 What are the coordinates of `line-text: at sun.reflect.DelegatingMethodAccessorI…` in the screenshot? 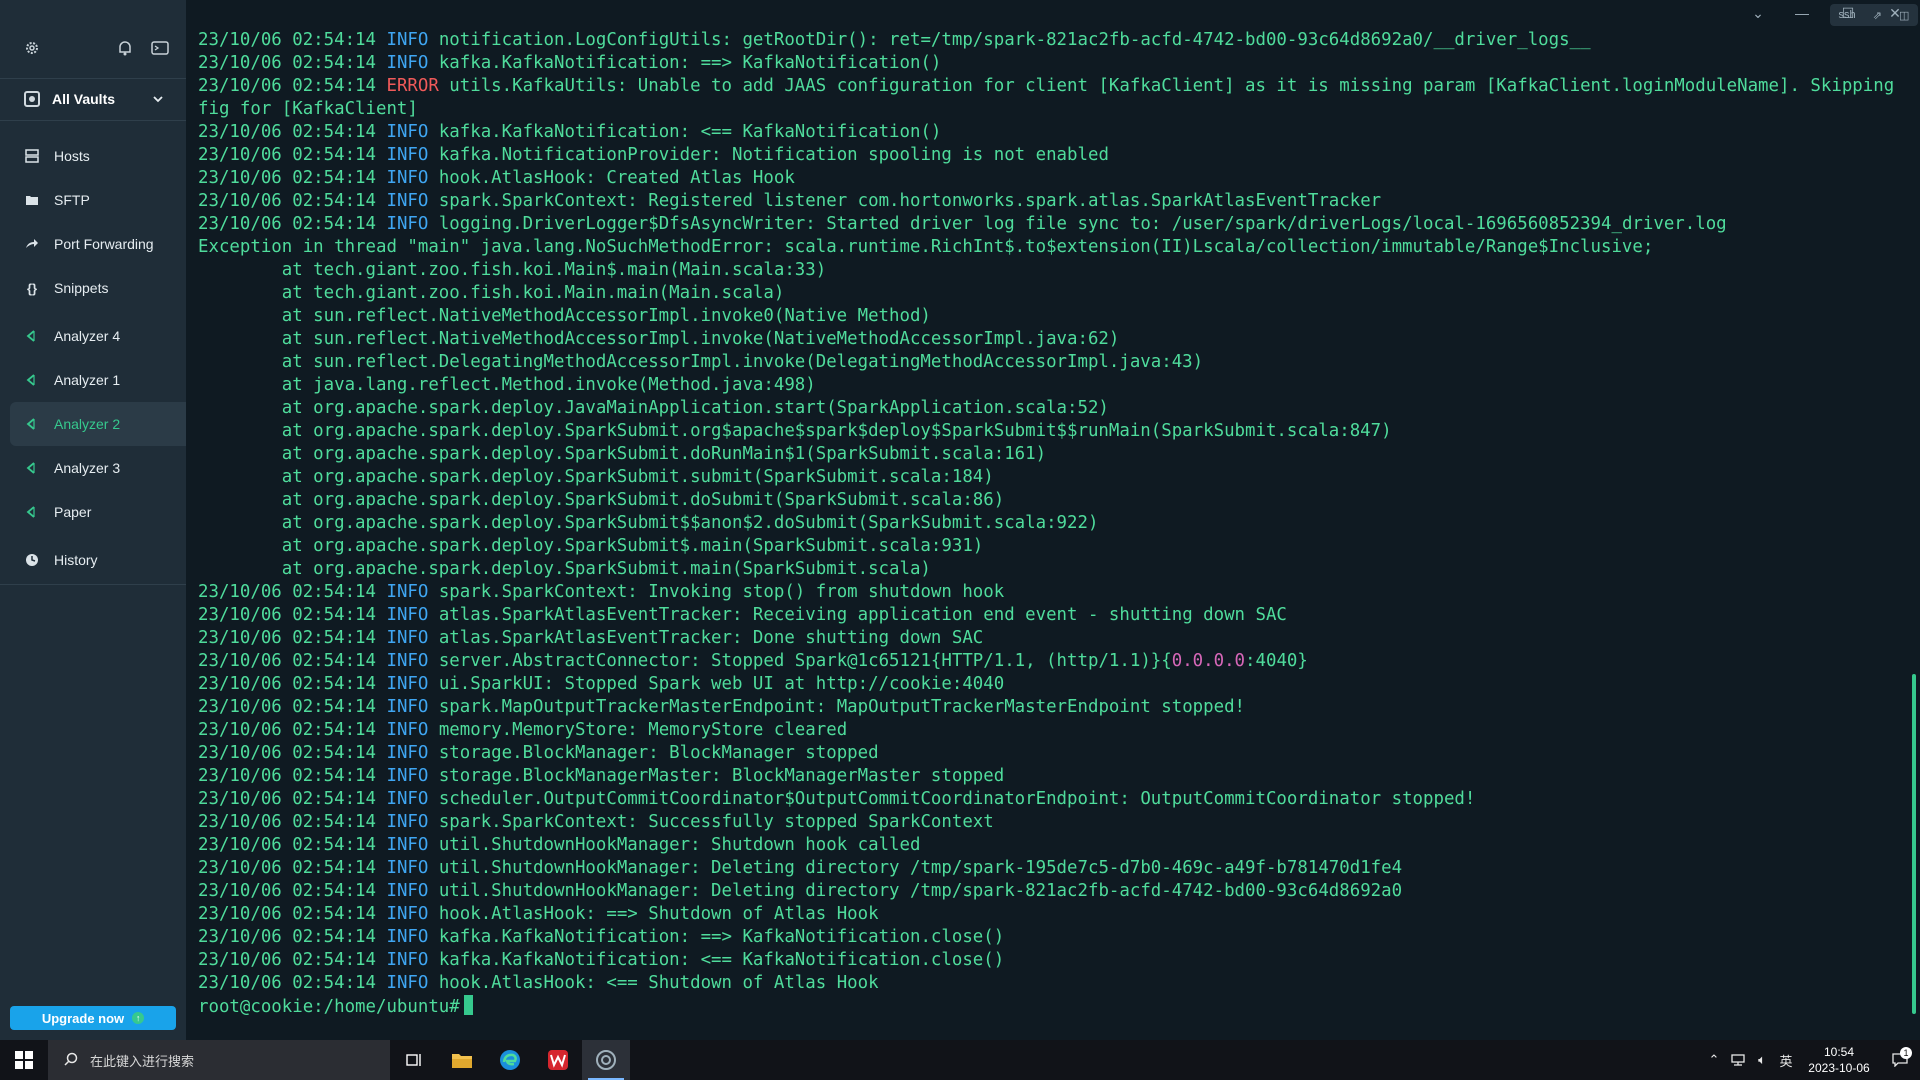 It's located at (701, 362).